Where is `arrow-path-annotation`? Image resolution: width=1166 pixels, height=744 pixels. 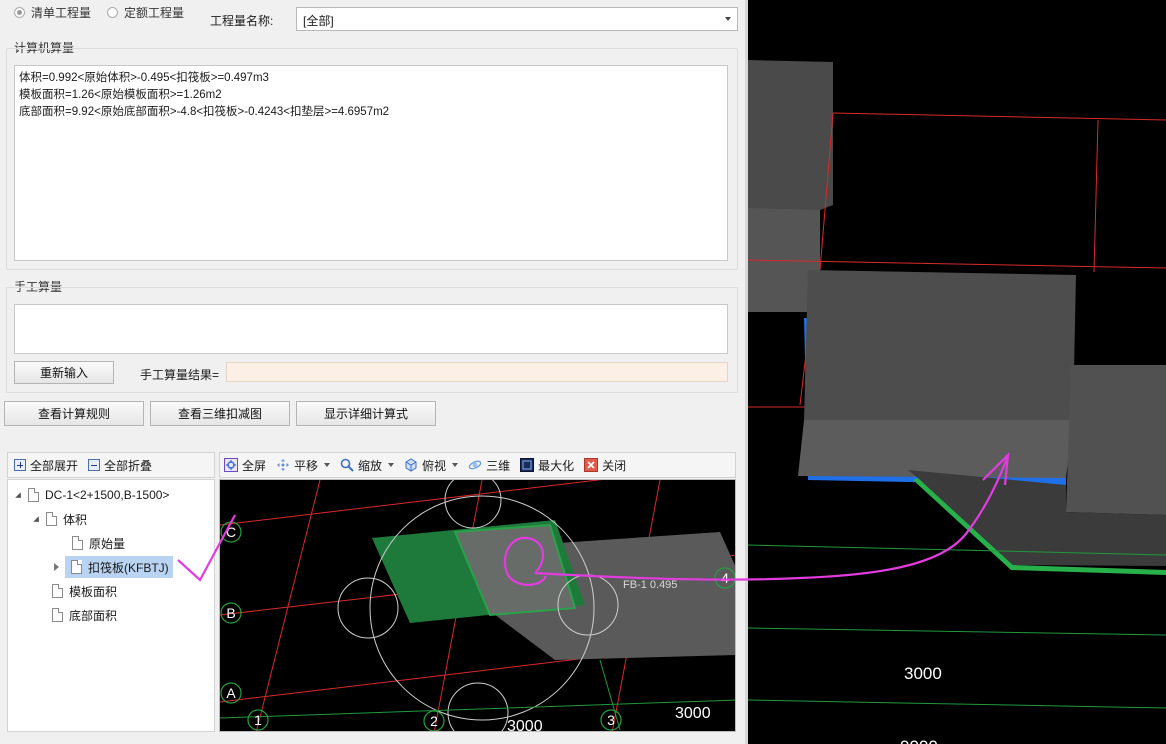
arrow-path-annotation is located at coordinates (772, 517).